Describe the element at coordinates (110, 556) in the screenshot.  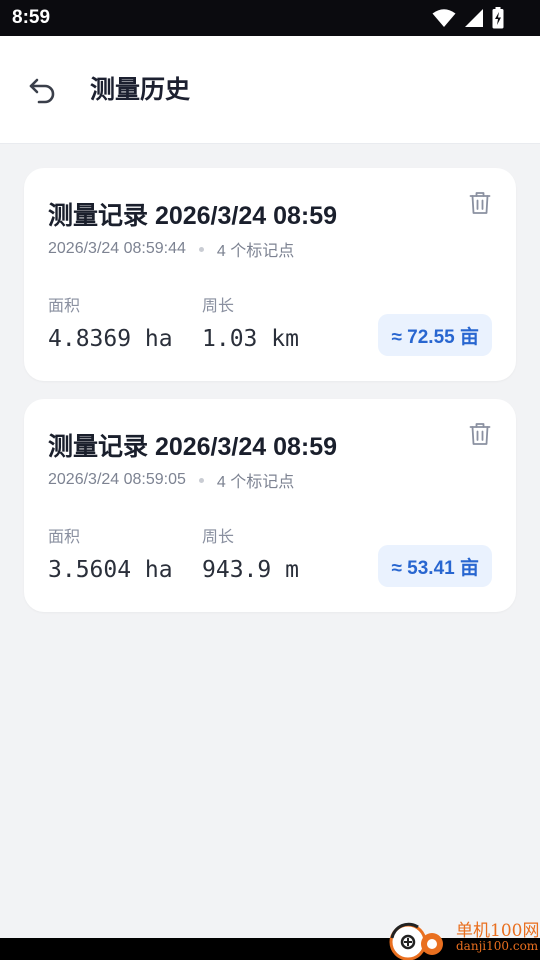
I see `area-stat: 面积 3.5604 ha` at that location.